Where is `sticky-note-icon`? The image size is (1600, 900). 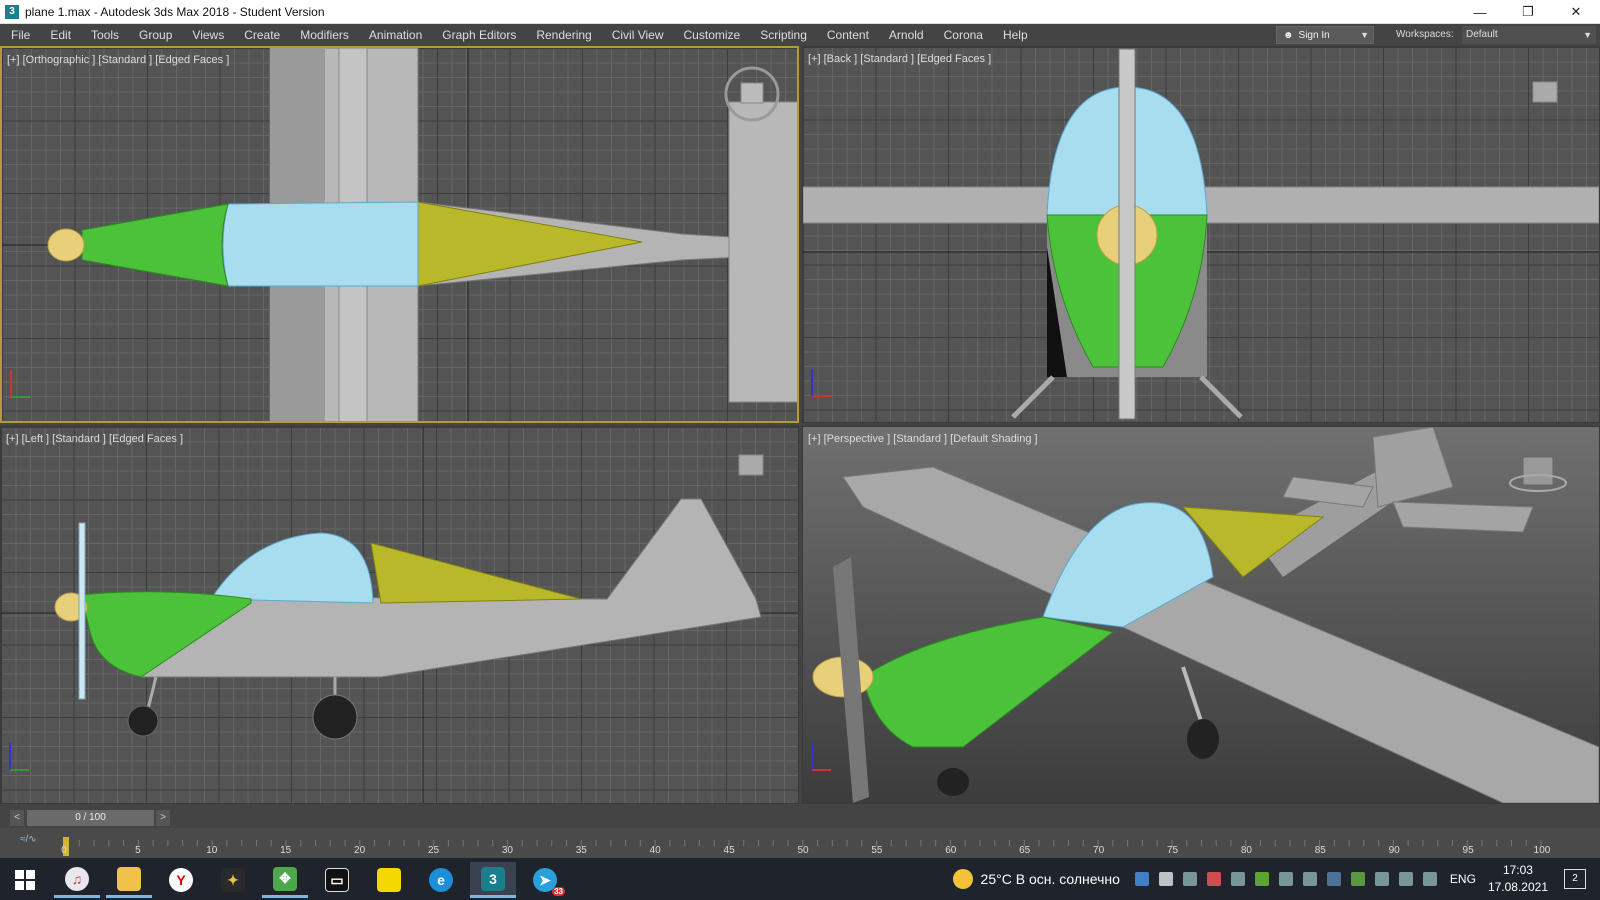
sticky-note-icon is located at coordinates (389, 880).